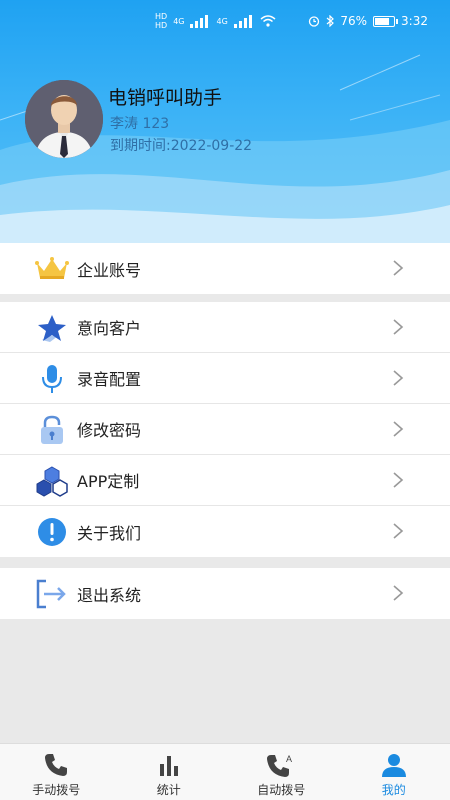 The height and width of the screenshot is (800, 450). Describe the element at coordinates (225, 480) in the screenshot. I see `menu-item-app-customization: APP定制` at that location.